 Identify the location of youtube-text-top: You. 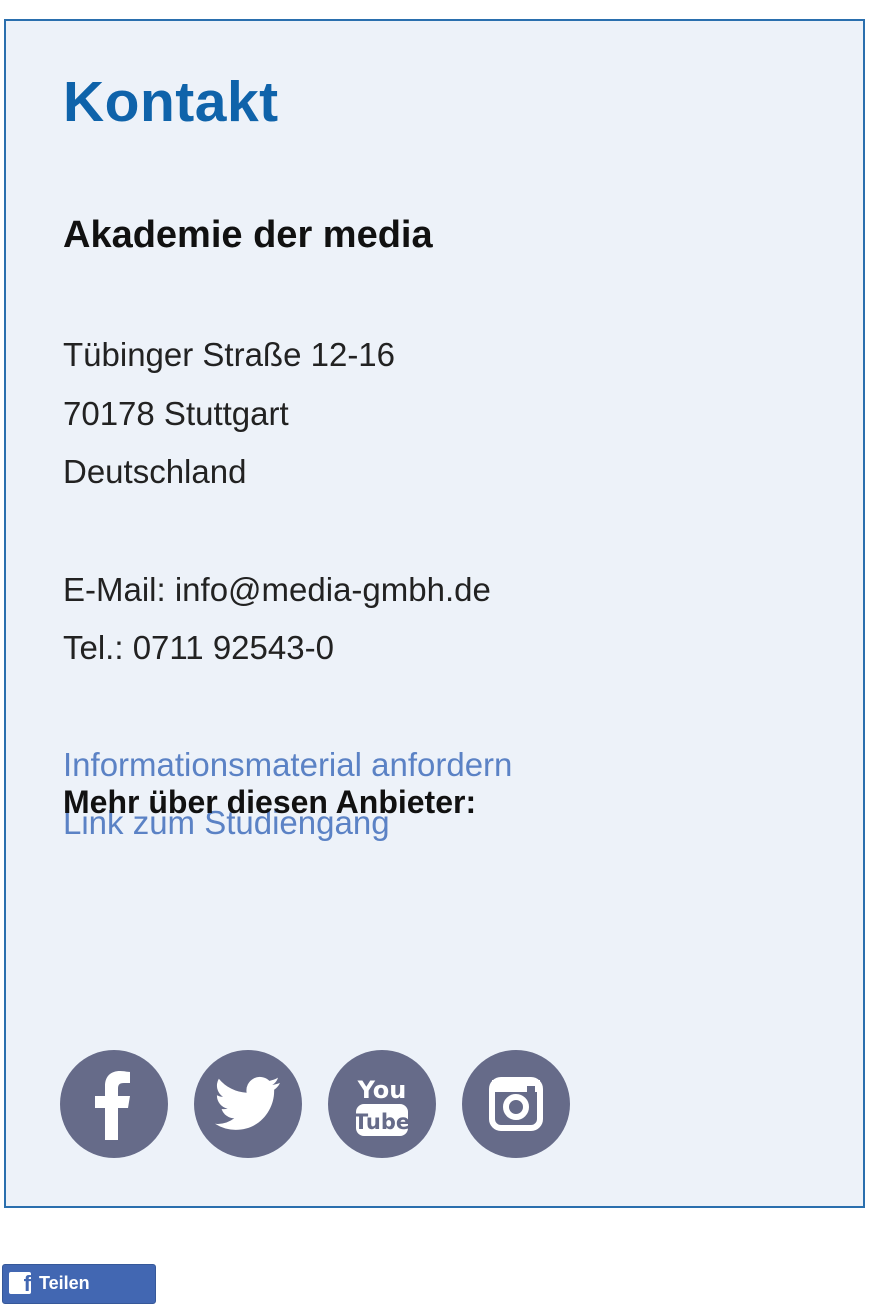
(382, 1090).